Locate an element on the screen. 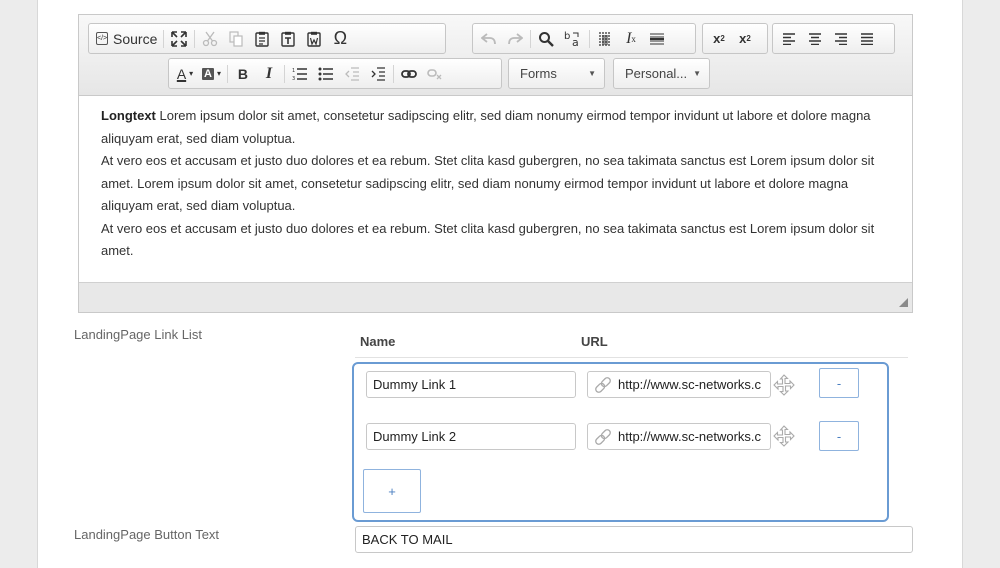  copy-icon is located at coordinates (236, 38).